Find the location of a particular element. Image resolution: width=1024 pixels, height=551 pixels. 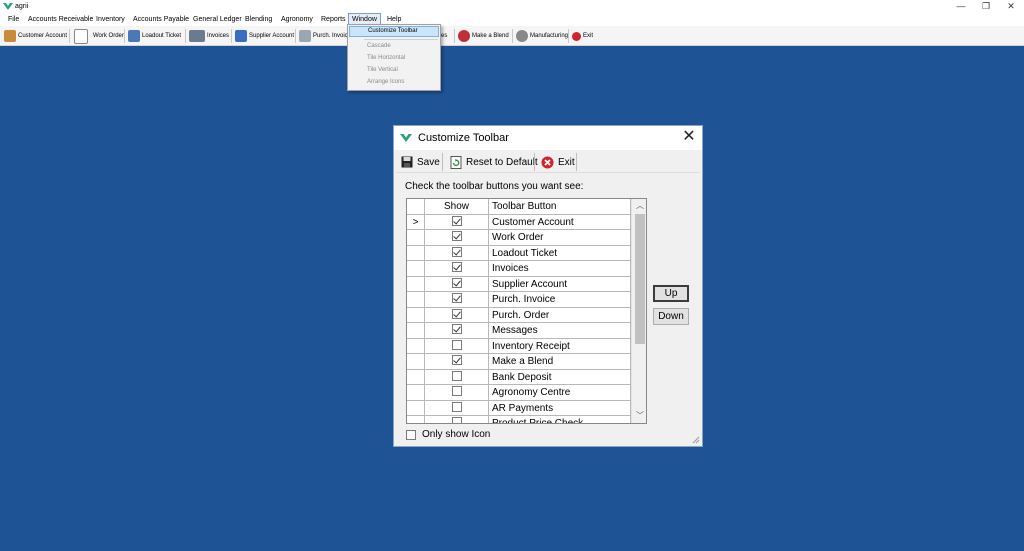

menu-general-ledger: General Ledger is located at coordinates (217, 19).